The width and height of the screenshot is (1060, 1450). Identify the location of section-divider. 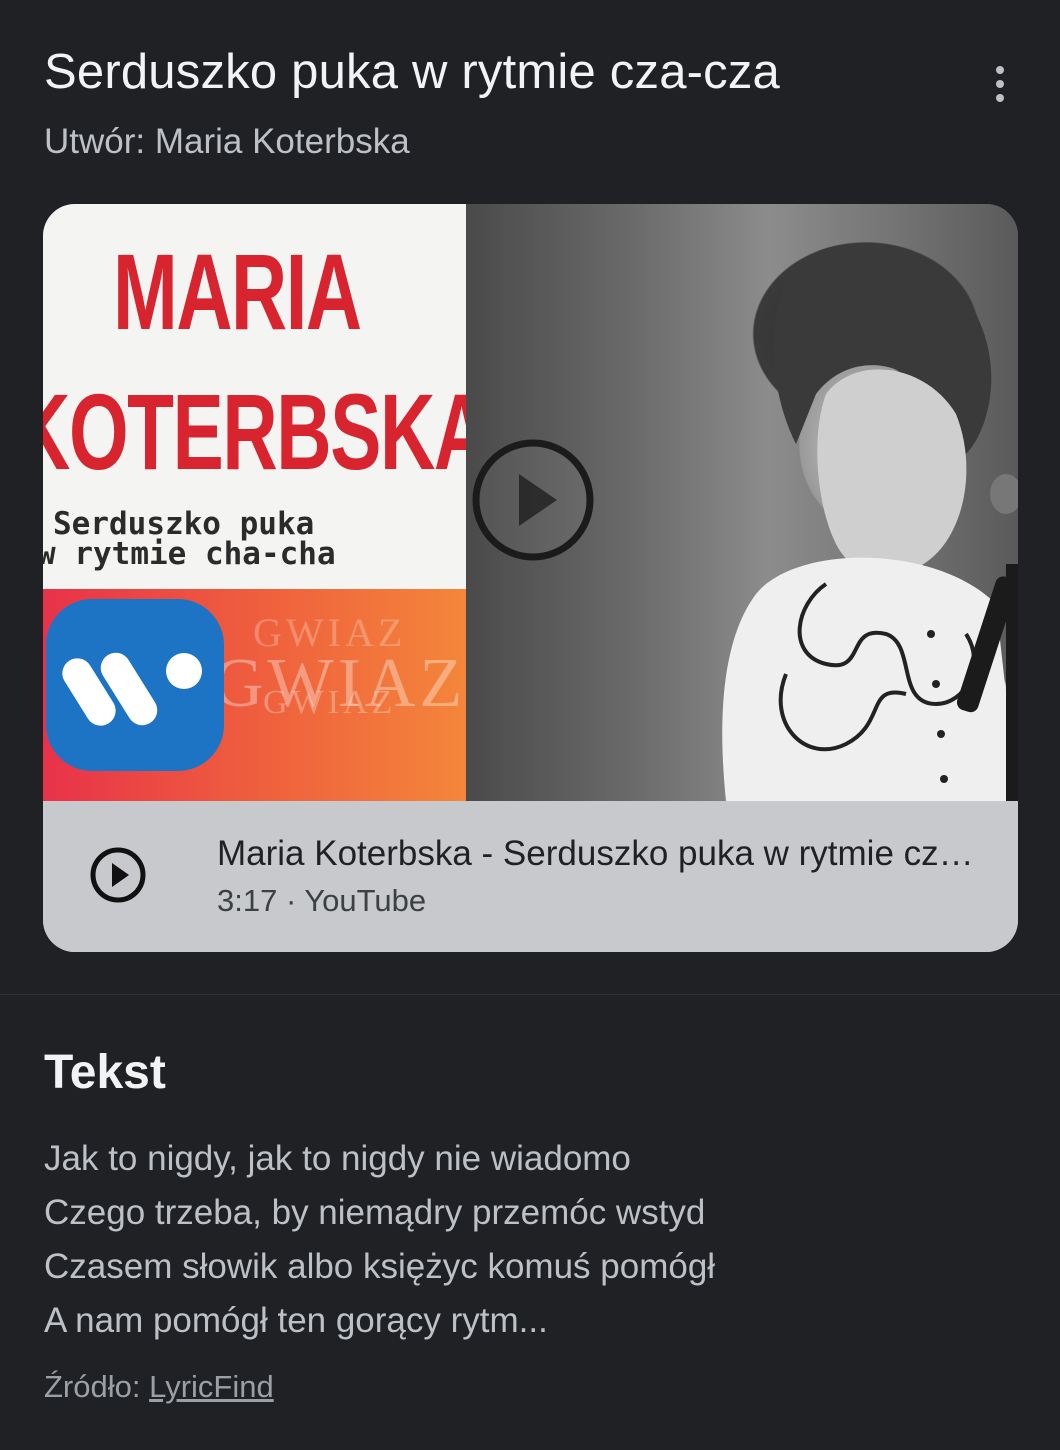
(530, 994).